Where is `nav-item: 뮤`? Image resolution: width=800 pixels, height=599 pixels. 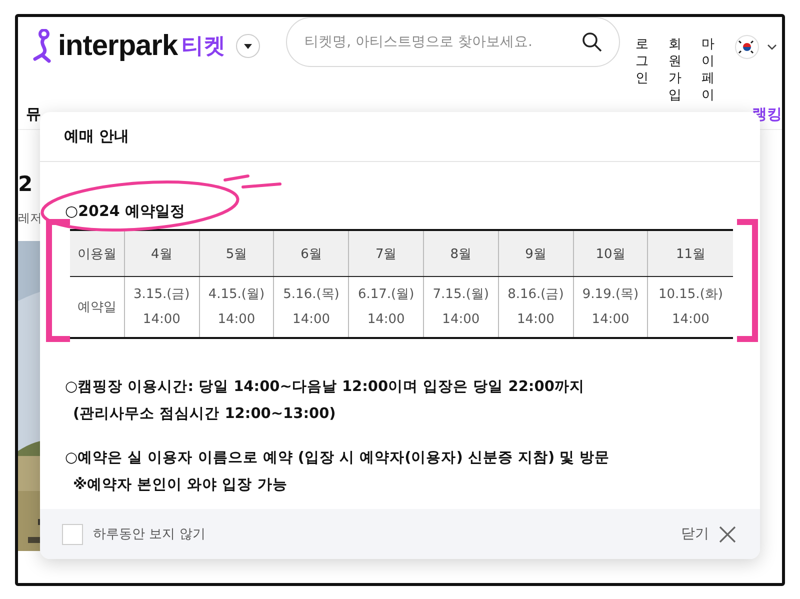
nav-item: 뮤 is located at coordinates (33, 114).